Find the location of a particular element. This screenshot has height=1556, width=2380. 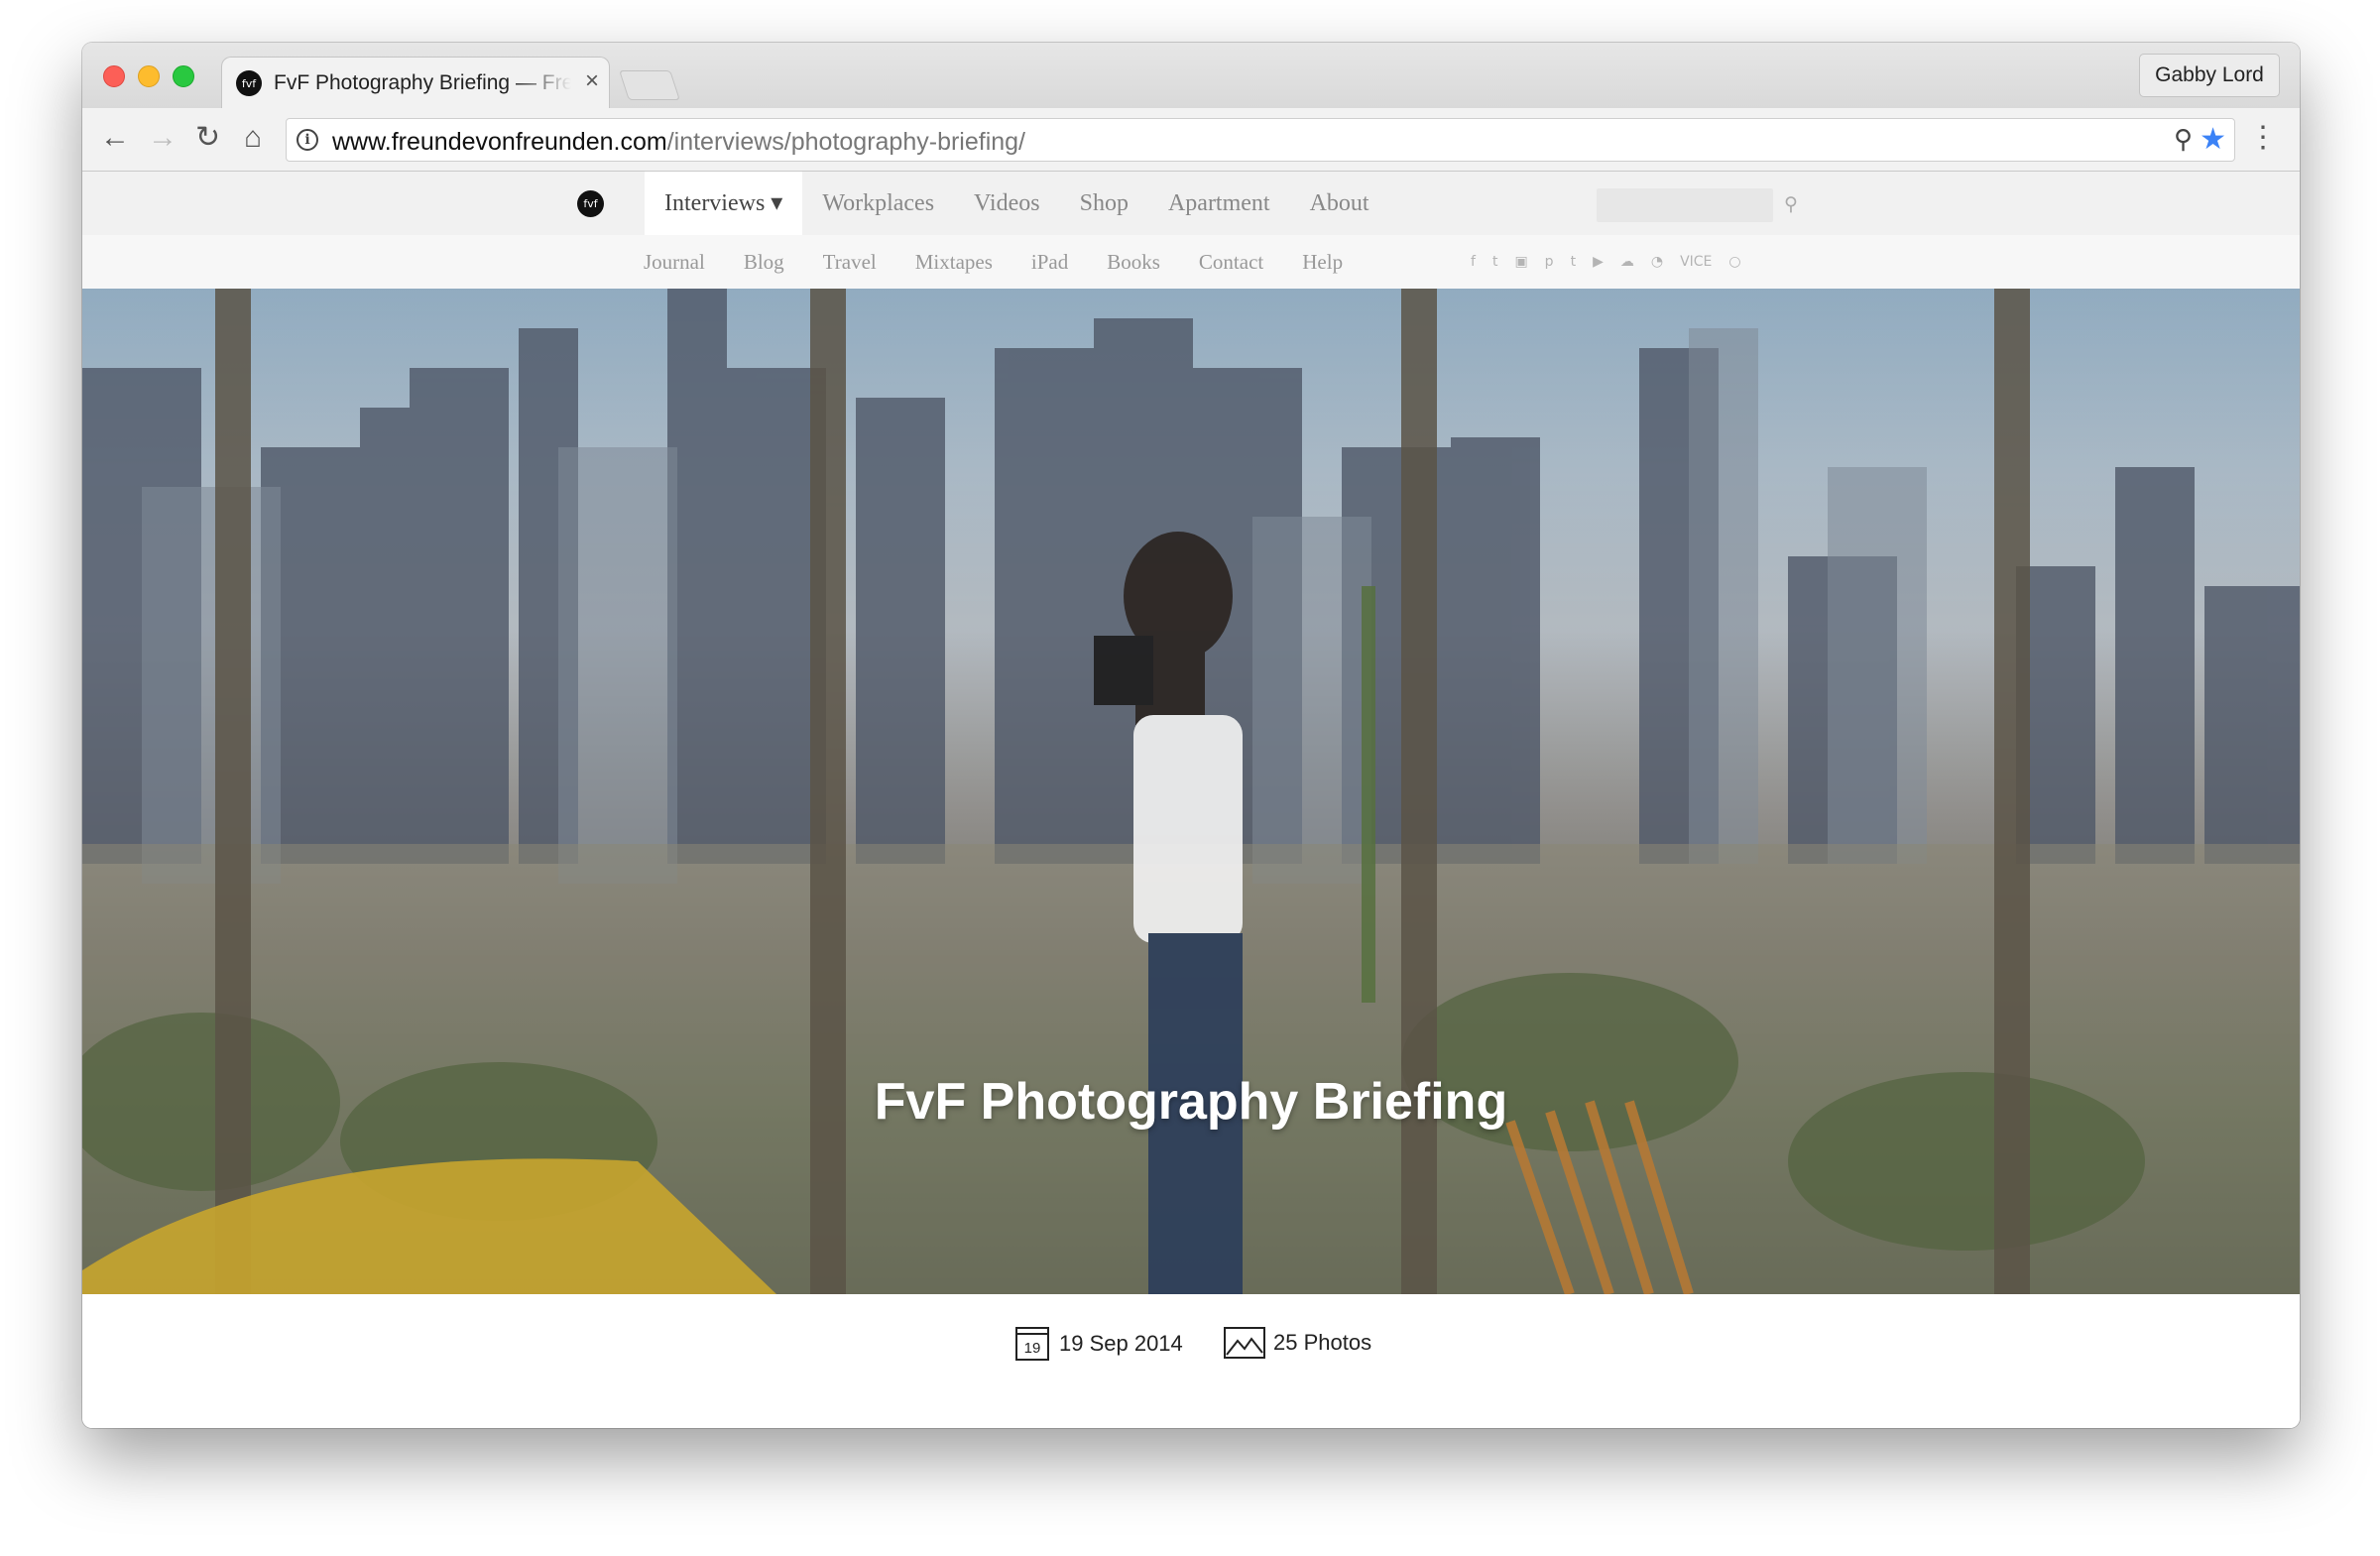

instagram-icon: ▣ is located at coordinates (1520, 262).